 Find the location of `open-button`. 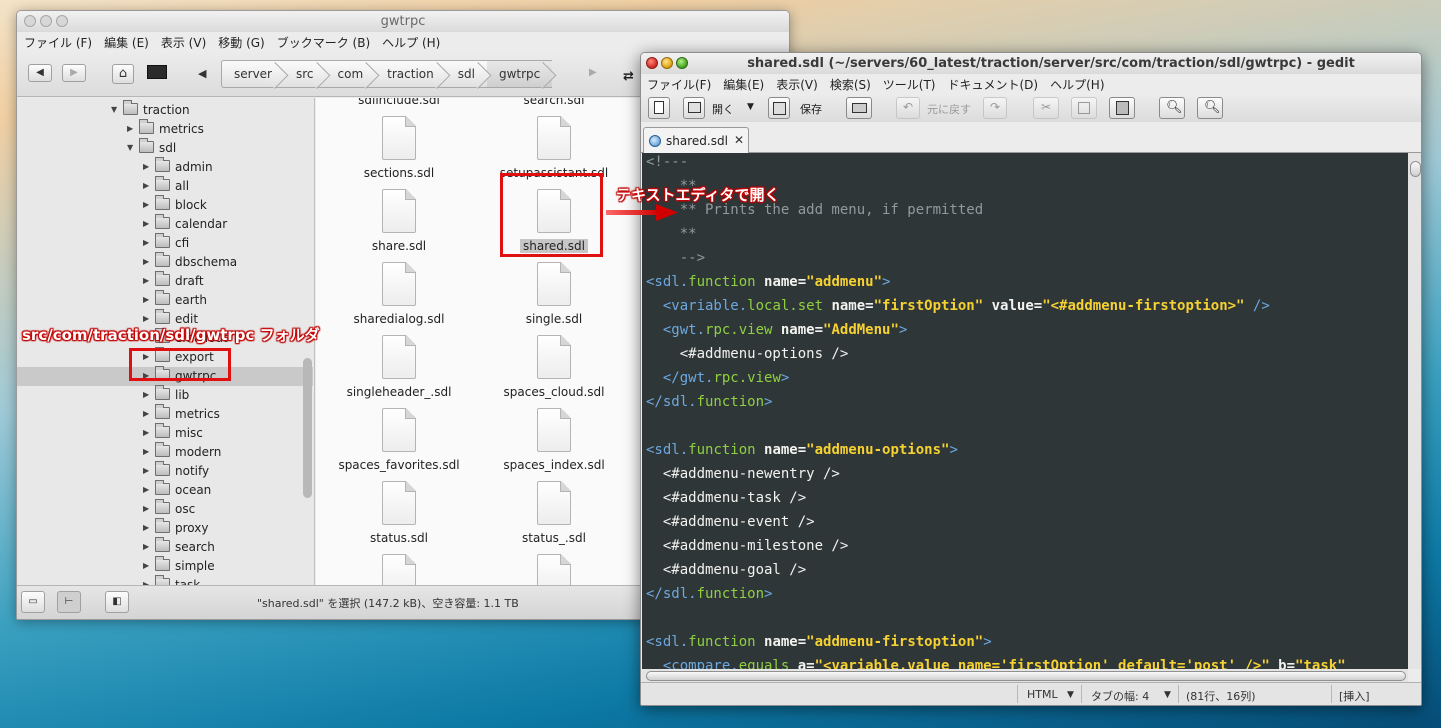

open-button is located at coordinates (694, 108).